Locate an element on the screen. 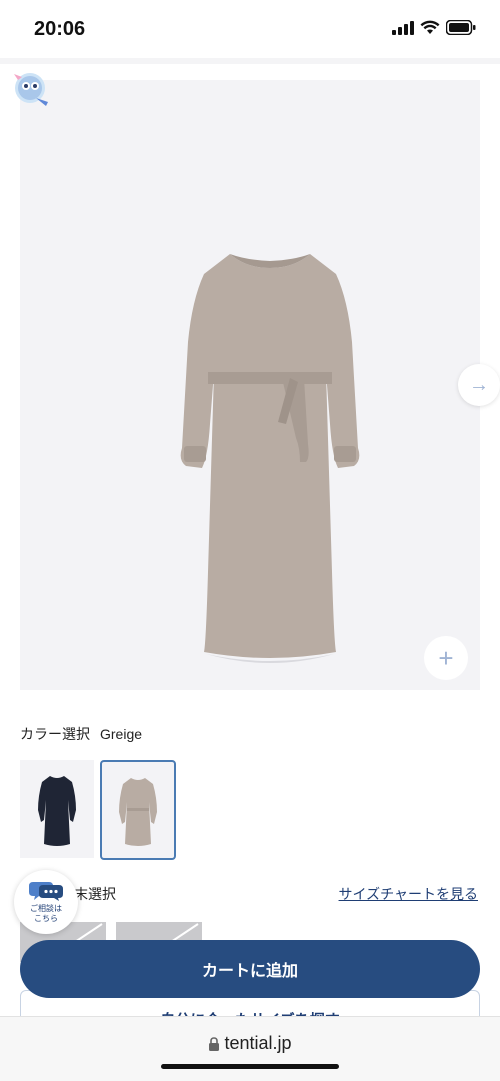 The image size is (500, 1081). lock-icon is located at coordinates (214, 1043).